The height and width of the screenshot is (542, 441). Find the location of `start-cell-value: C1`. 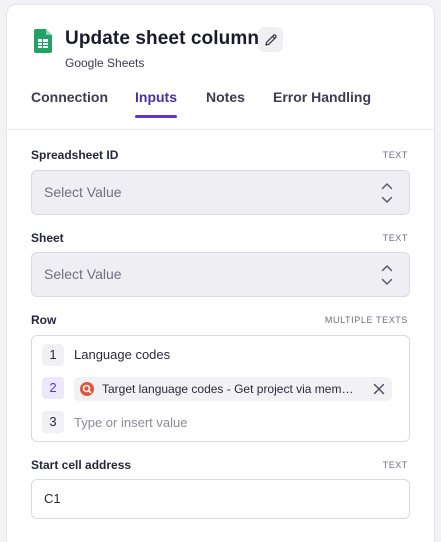

start-cell-value: C1 is located at coordinates (52, 498).